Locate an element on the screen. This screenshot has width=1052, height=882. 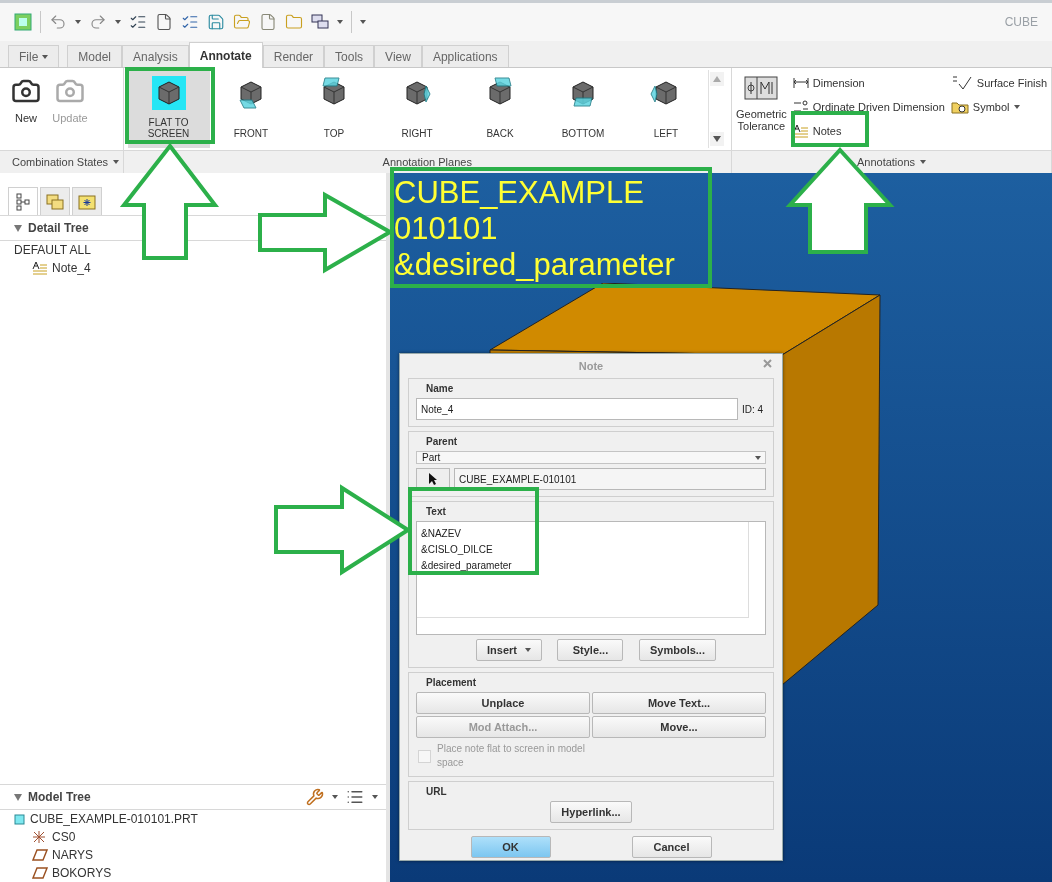
surface-finish-icon is located at coordinates (961, 83).